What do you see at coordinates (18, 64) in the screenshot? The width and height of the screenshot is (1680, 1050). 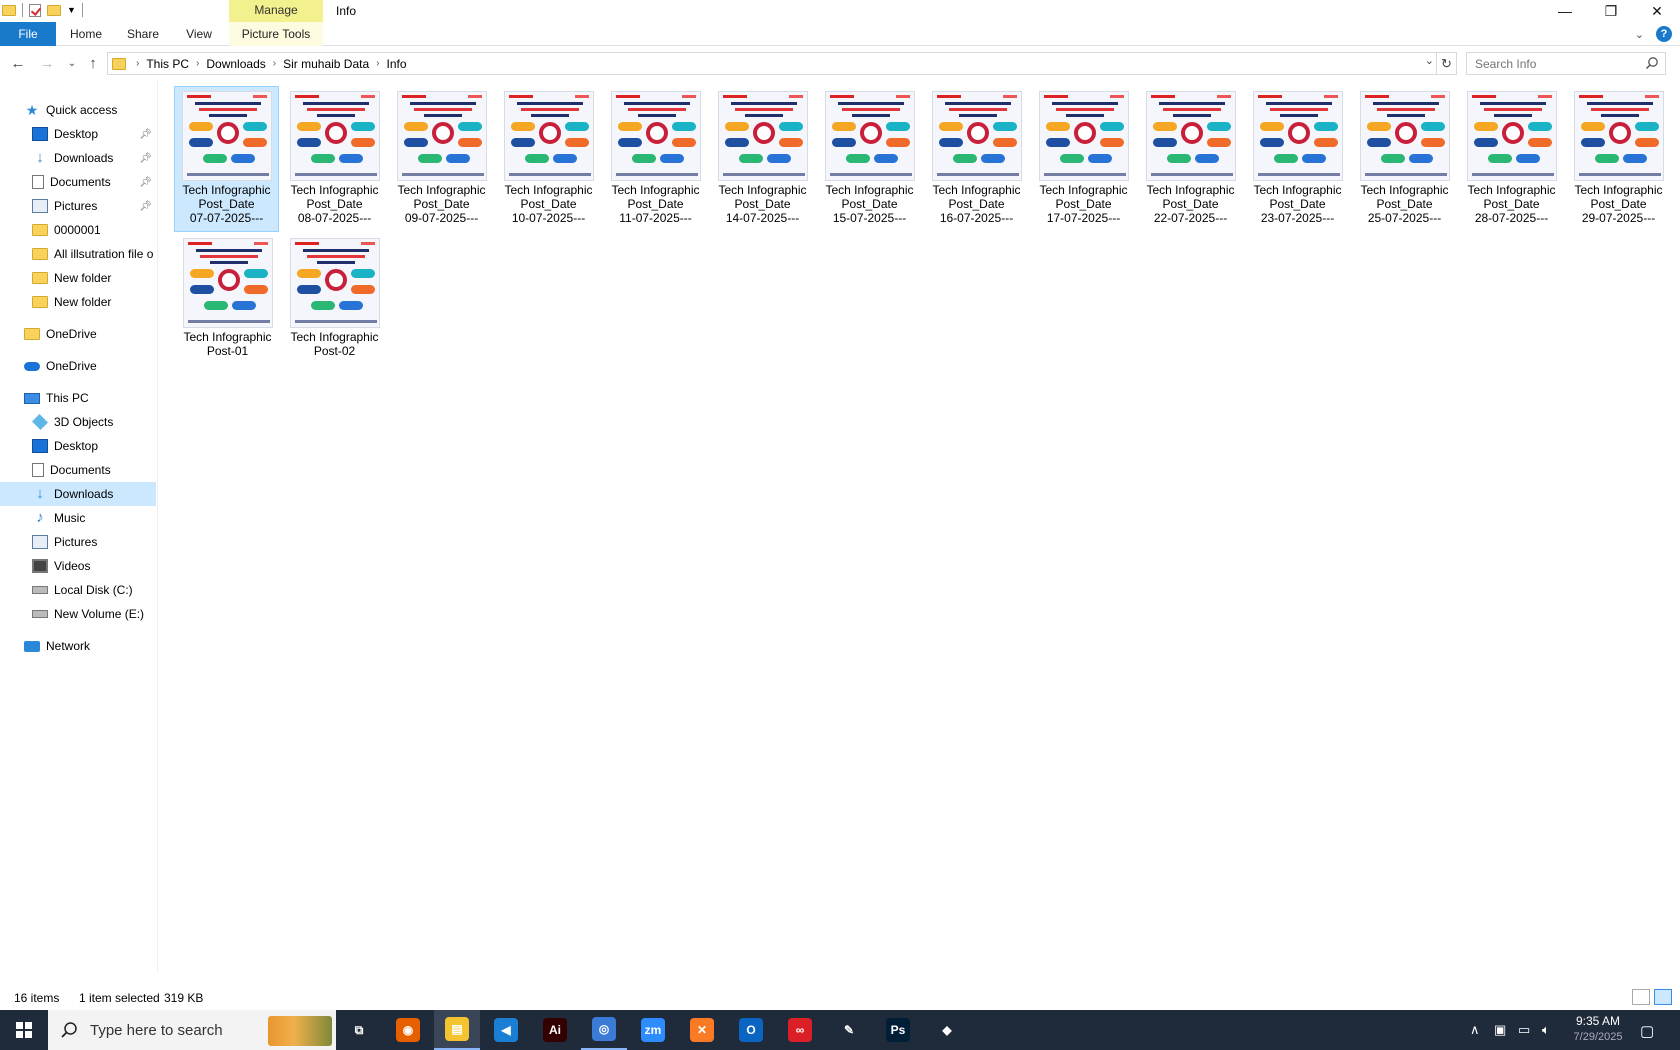 I see `back-arrow-icon: ←` at bounding box center [18, 64].